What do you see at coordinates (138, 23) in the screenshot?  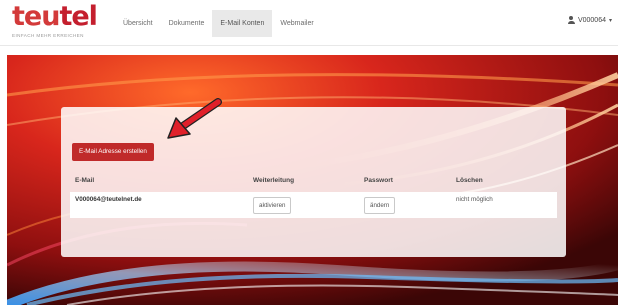 I see `nav-item-uebersicht: Übersicht` at bounding box center [138, 23].